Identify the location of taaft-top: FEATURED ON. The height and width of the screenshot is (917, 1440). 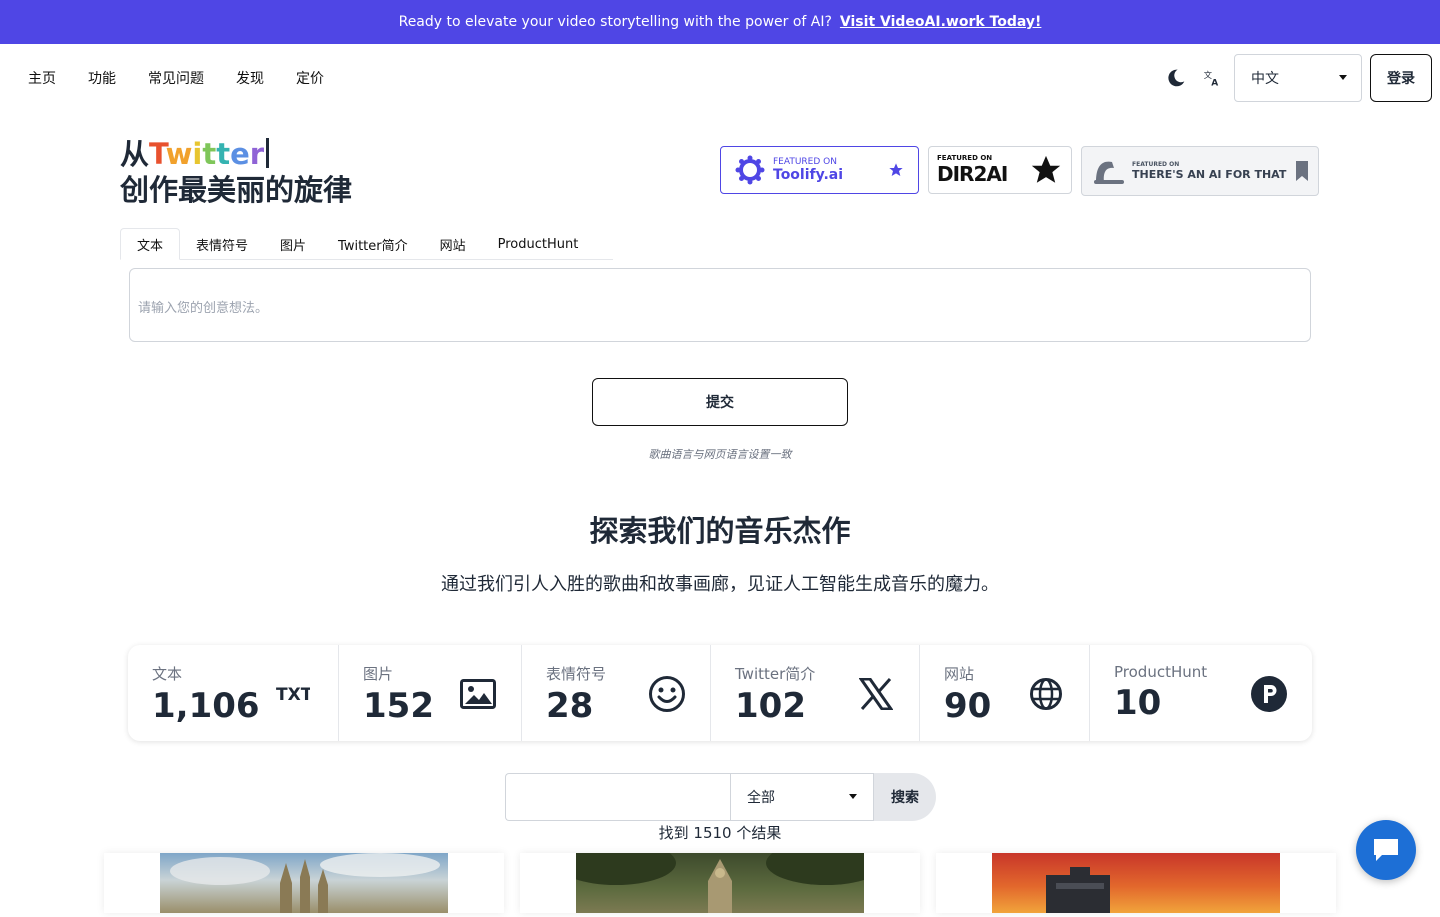
(1156, 164).